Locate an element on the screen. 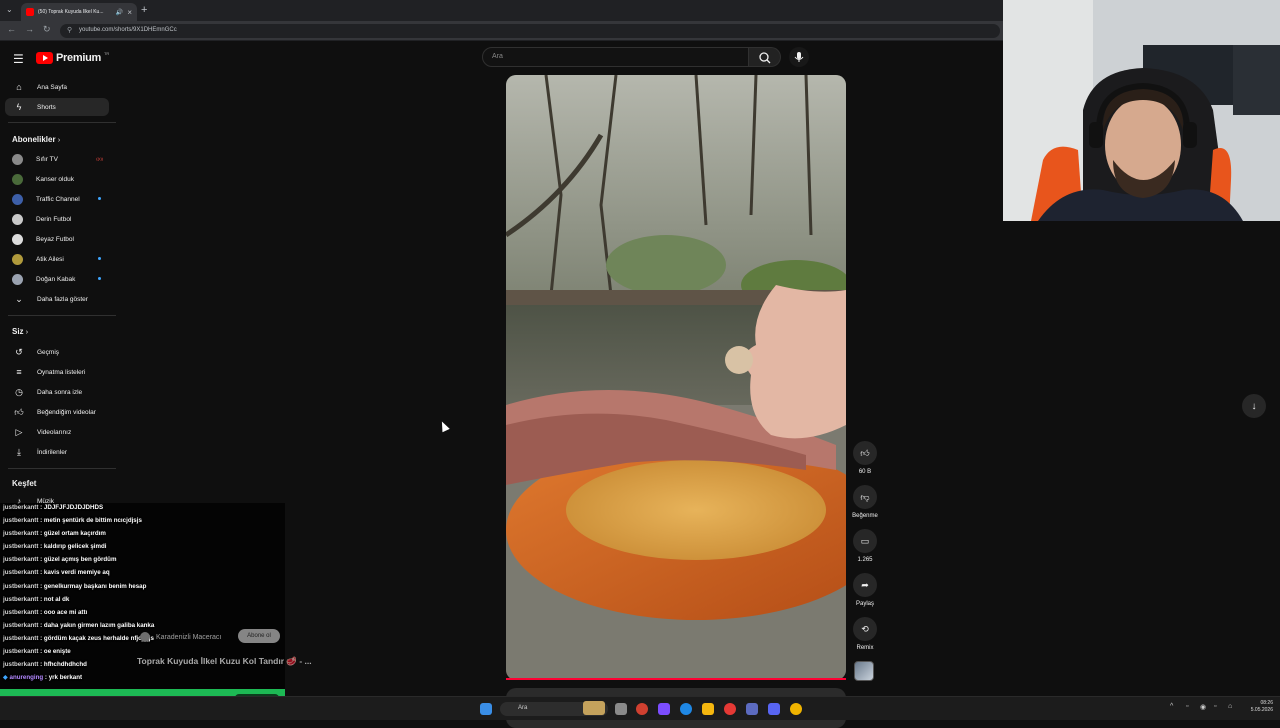 The width and height of the screenshot is (1280, 728). next-video-button: ↓ is located at coordinates (1254, 406).